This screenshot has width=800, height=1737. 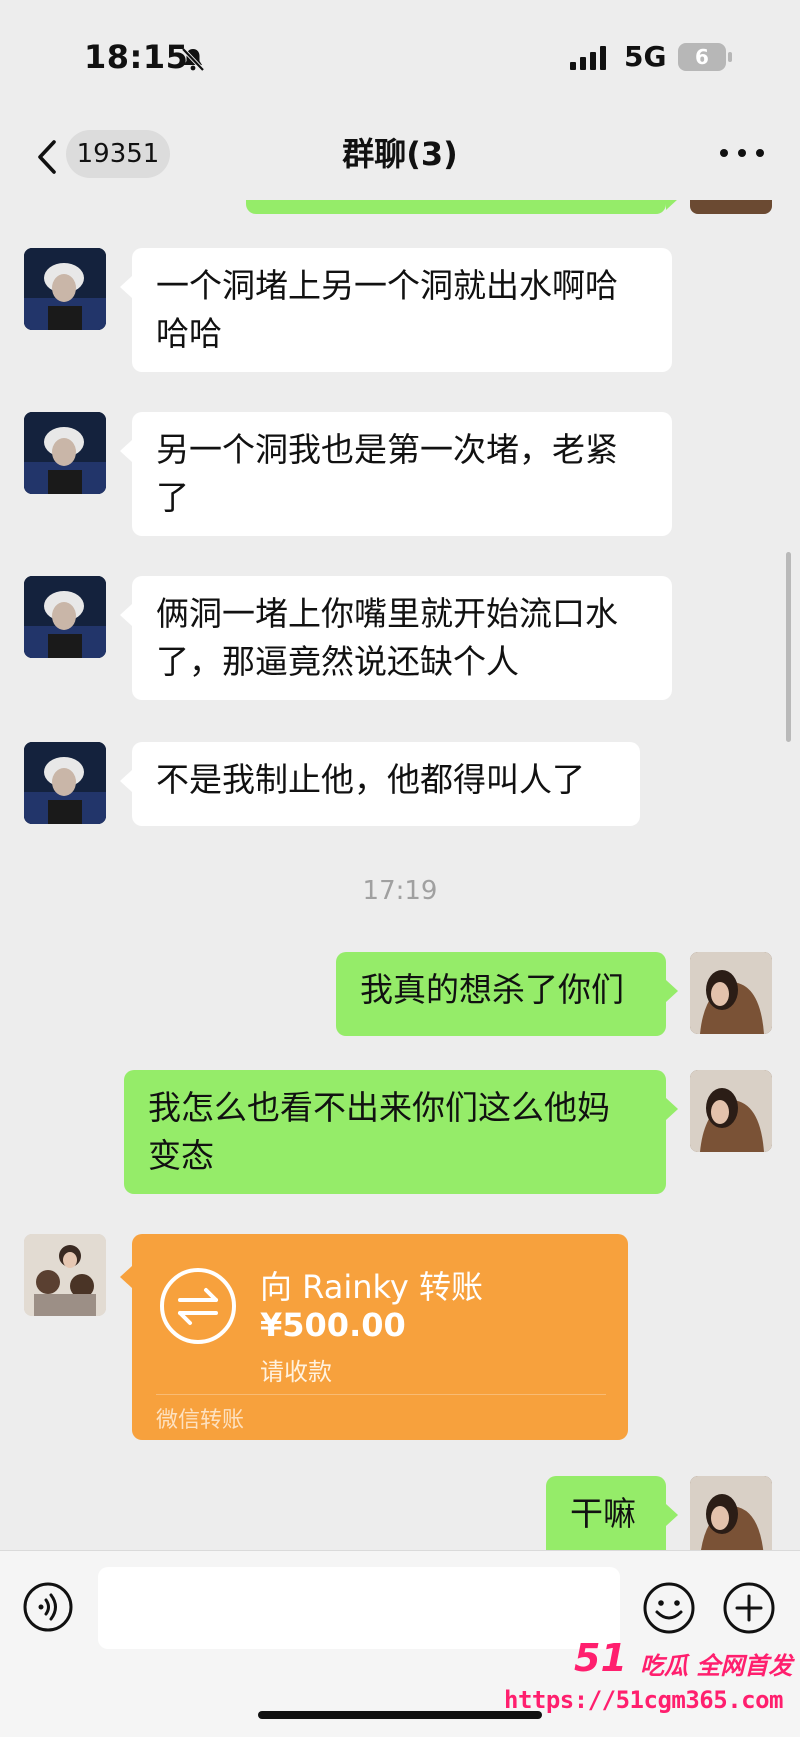 What do you see at coordinates (492, 989) in the screenshot?
I see `message-text: 我真的想杀了你们` at bounding box center [492, 989].